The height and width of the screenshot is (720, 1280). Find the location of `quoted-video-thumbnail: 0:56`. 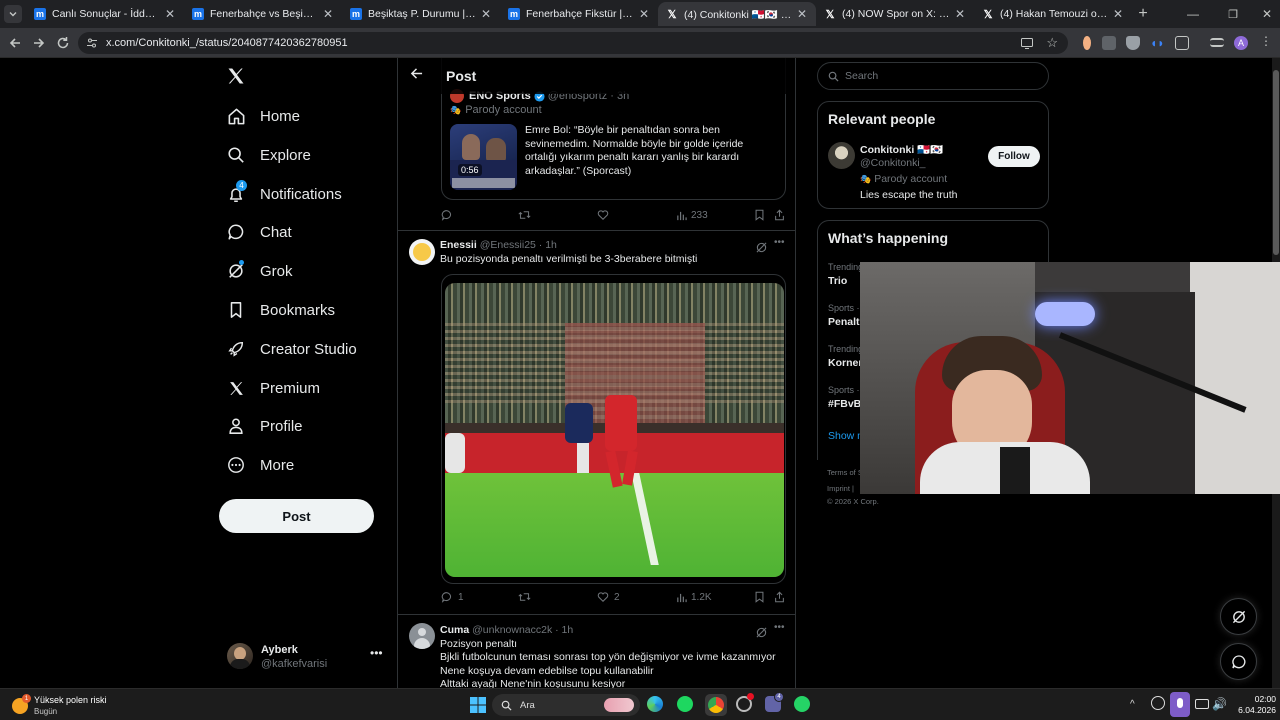

quoted-video-thumbnail: 0:56 is located at coordinates (483, 157).